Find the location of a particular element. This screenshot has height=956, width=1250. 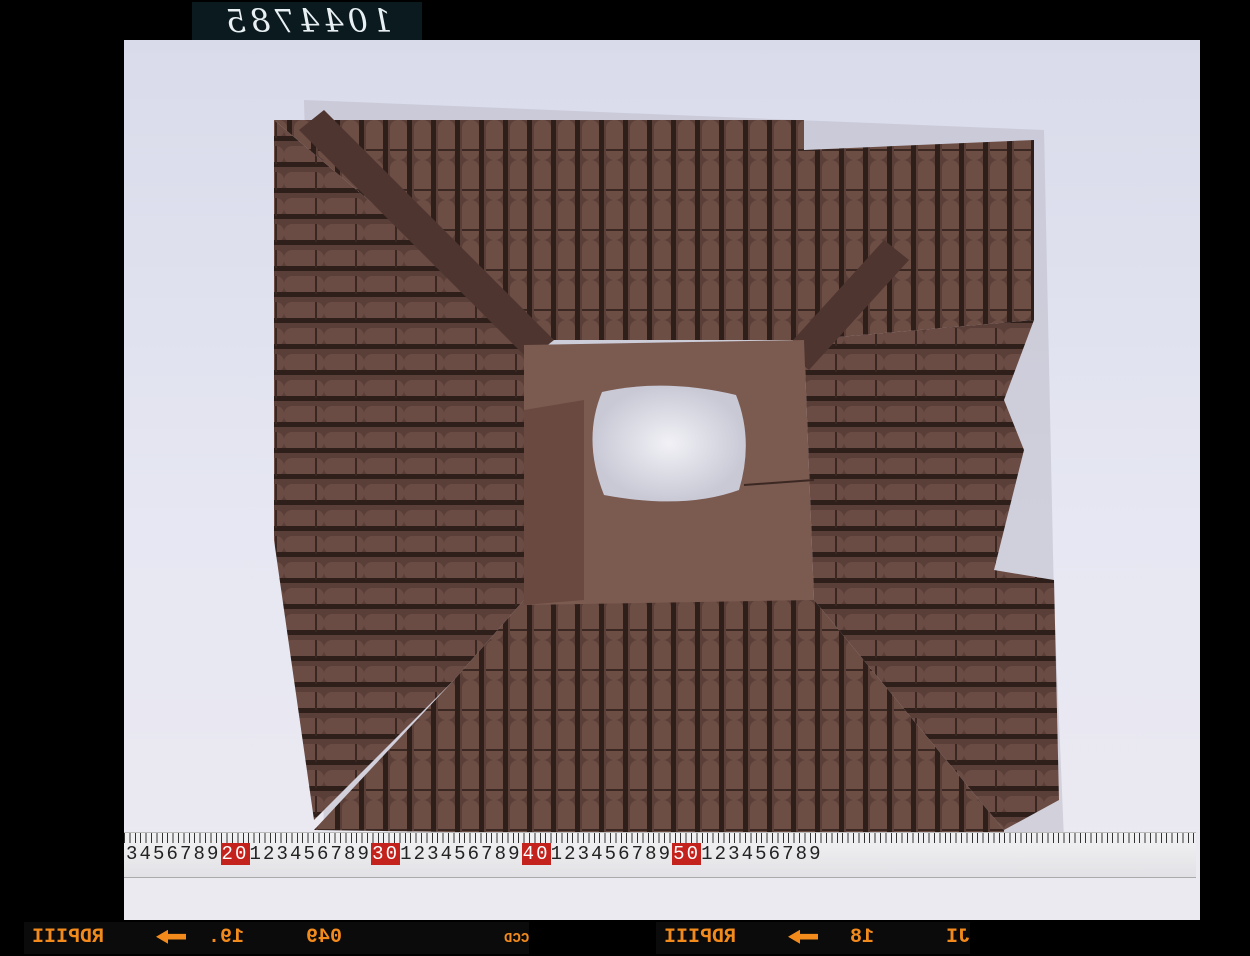

film-brand-left: RDPIII is located at coordinates (68, 937).